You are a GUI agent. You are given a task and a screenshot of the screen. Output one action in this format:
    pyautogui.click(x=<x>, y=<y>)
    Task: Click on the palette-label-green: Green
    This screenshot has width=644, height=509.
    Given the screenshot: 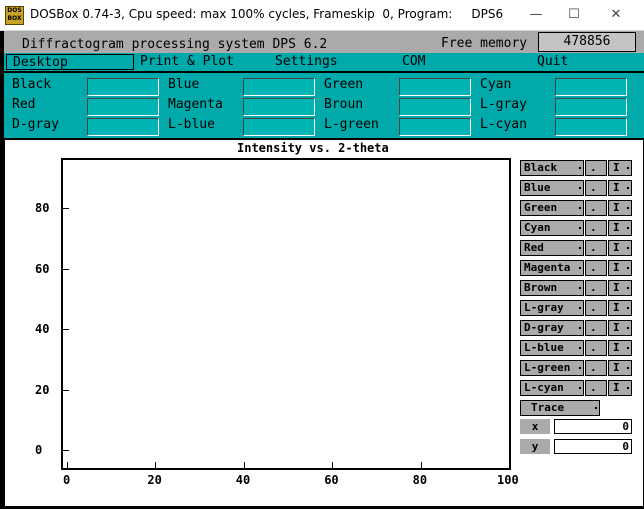 What is the action you would take?
    pyautogui.click(x=344, y=84)
    